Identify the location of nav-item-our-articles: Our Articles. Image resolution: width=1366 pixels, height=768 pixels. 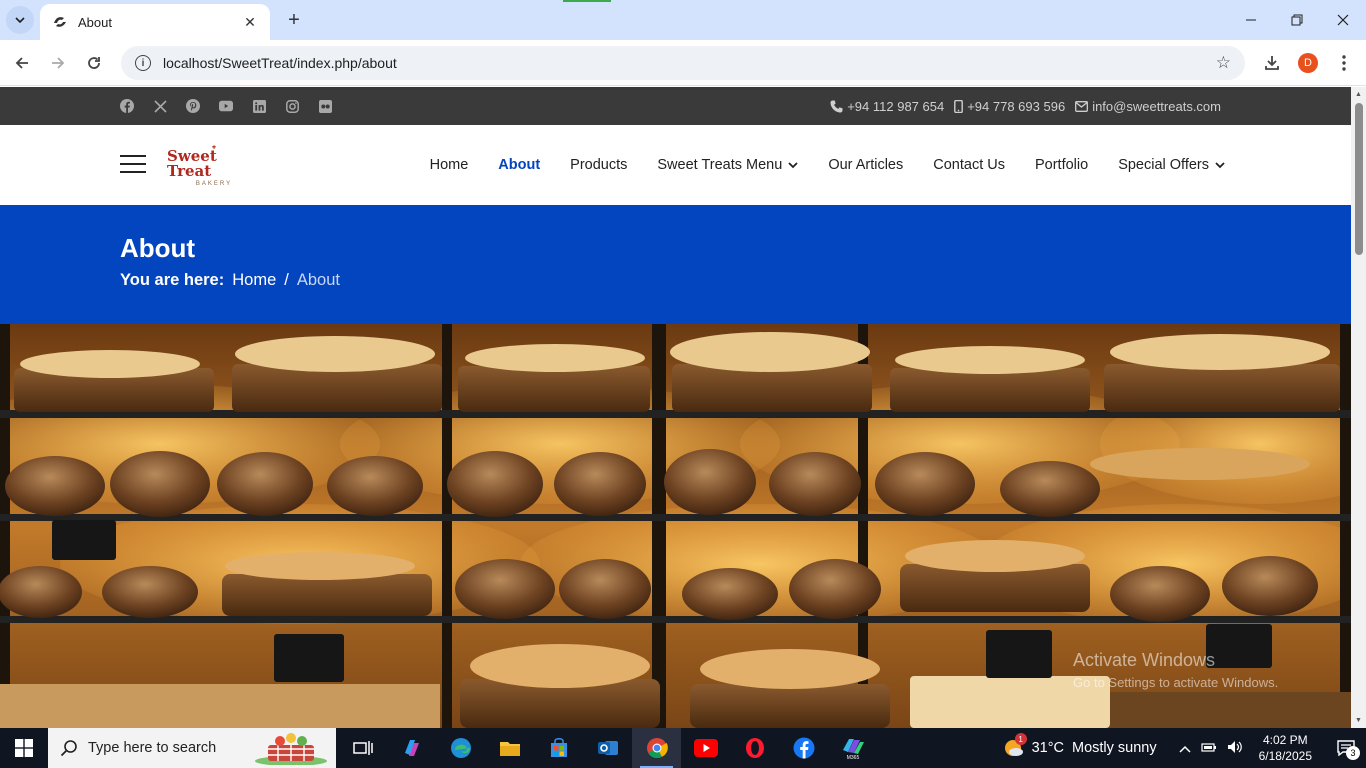
(865, 165).